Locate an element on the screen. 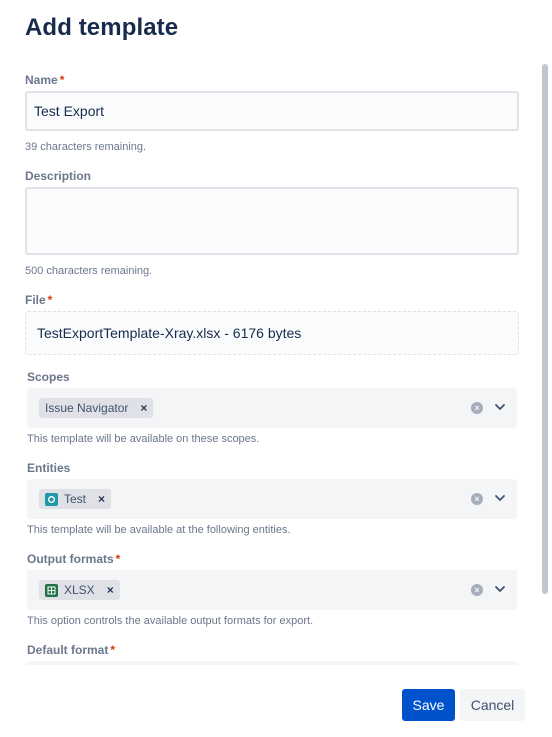  description-textarea is located at coordinates (272, 221).